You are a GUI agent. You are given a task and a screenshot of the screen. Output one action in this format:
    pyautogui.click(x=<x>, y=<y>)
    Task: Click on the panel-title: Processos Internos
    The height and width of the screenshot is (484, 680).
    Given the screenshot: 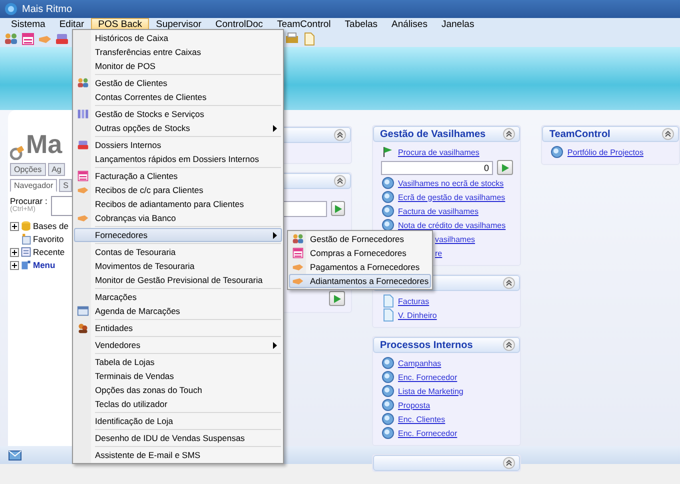 What is the action you would take?
    pyautogui.click(x=426, y=345)
    